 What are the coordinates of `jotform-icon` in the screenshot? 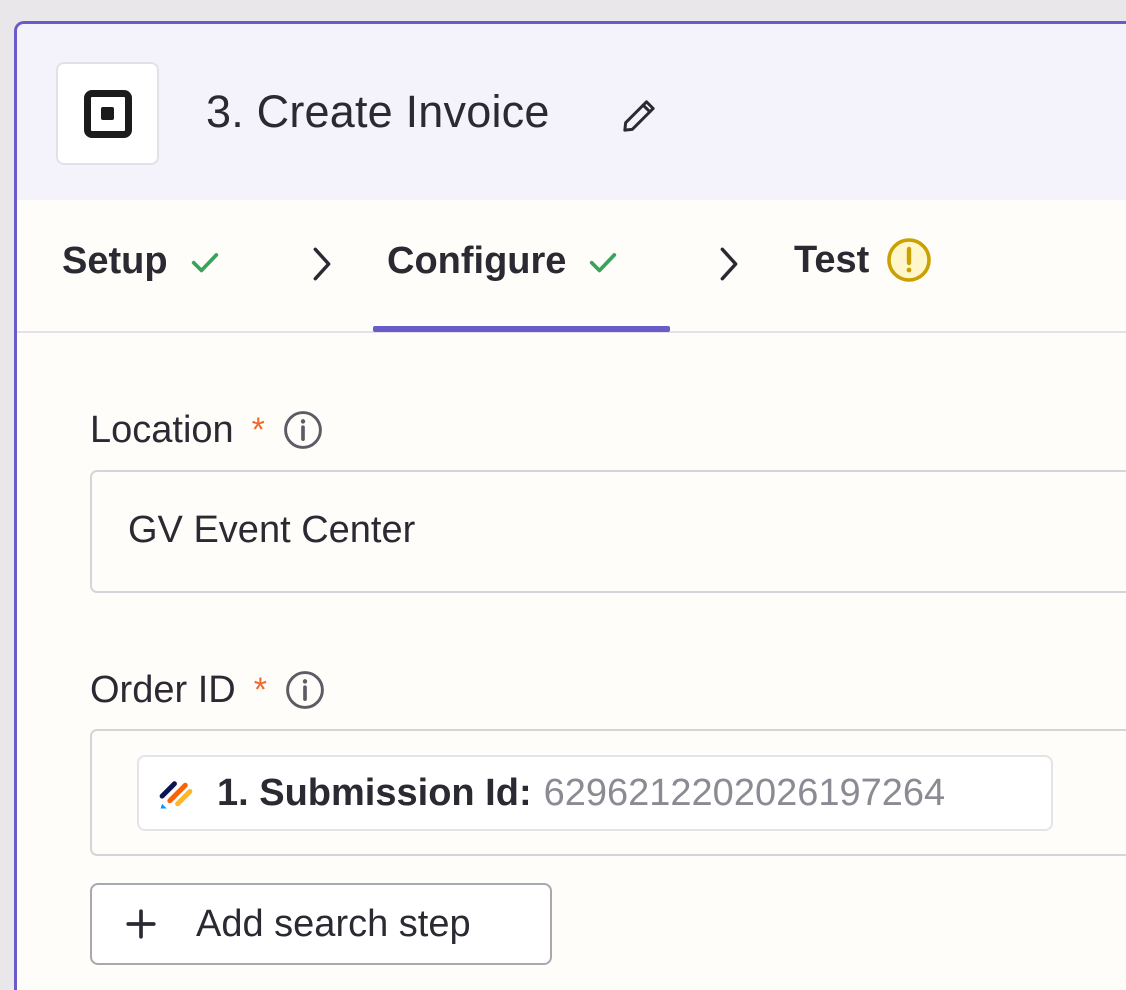 It's located at (176, 795).